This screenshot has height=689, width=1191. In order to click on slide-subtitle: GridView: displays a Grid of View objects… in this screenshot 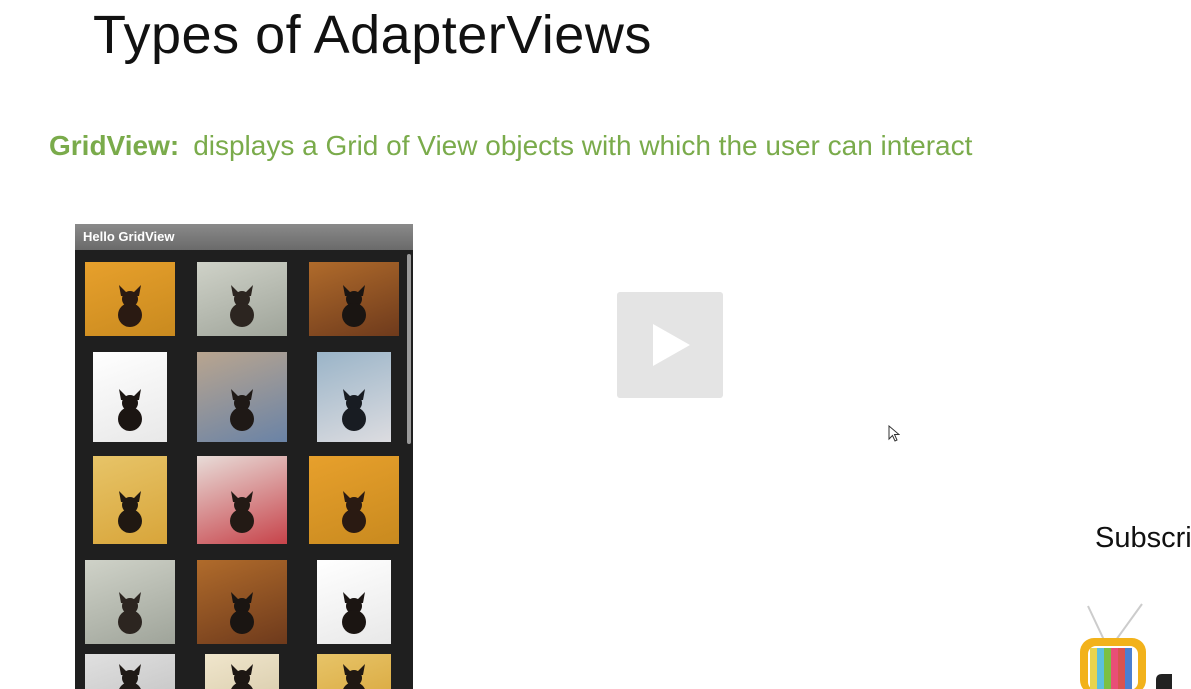, I will do `click(510, 146)`.